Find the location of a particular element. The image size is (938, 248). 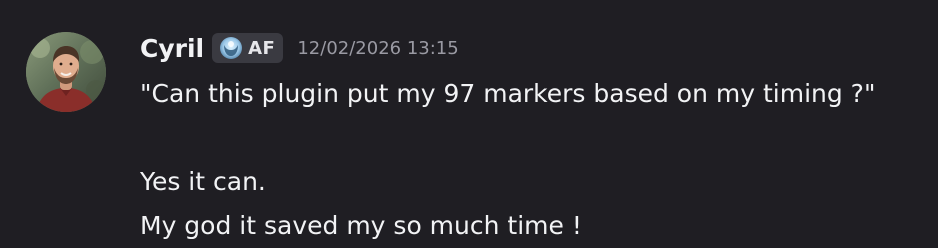

timestamp: 12/02/2026 13:15 is located at coordinates (377, 48).